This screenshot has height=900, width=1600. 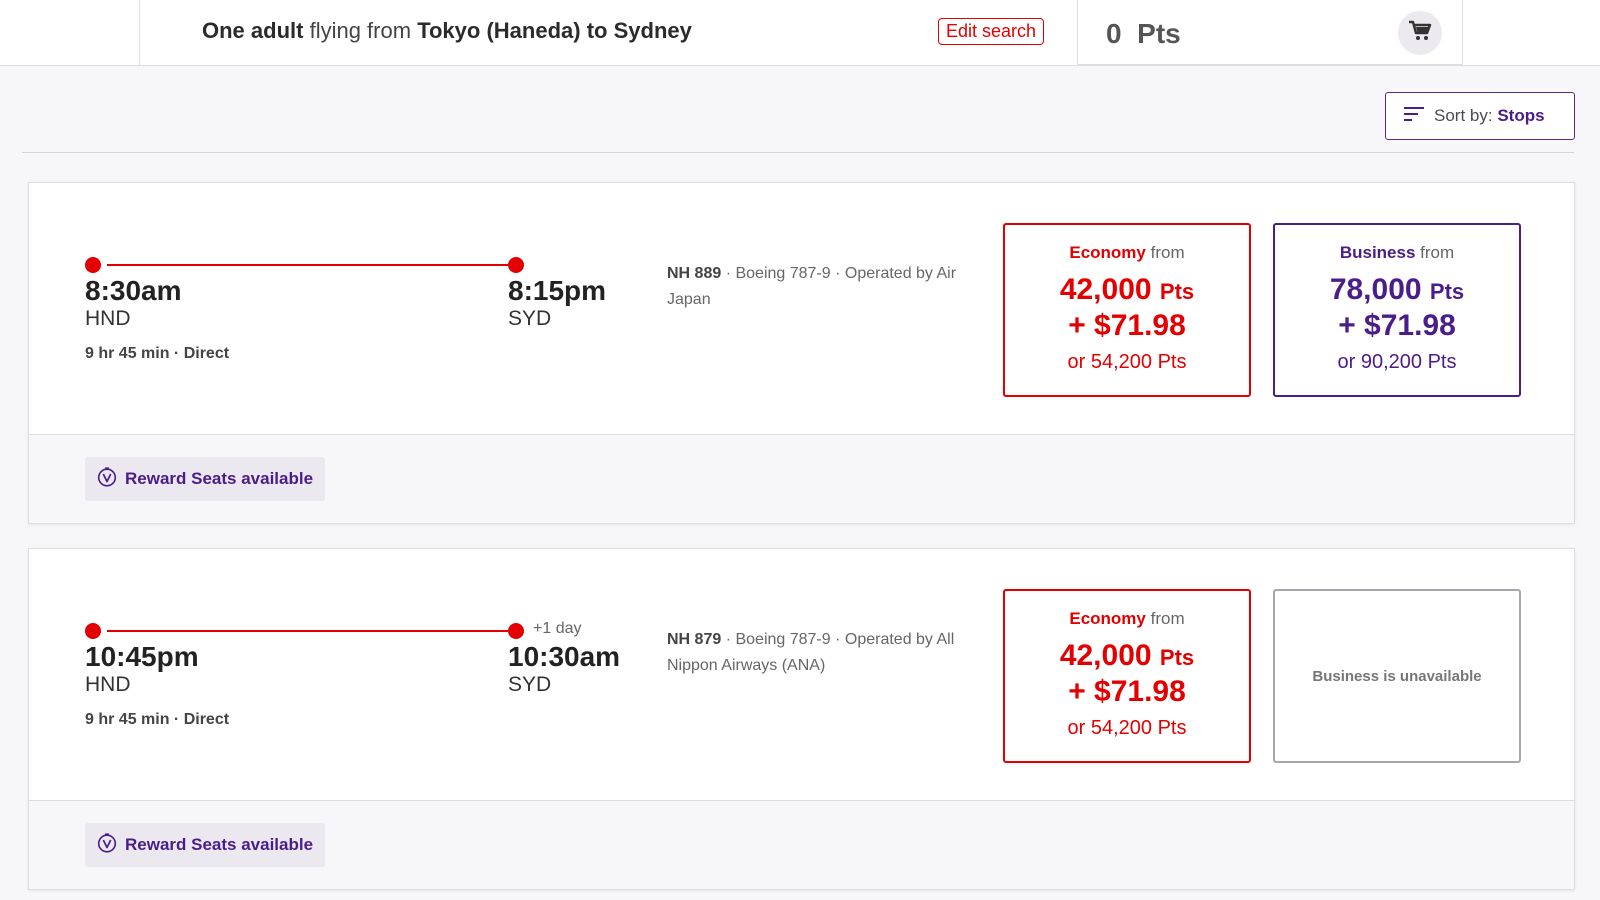 What do you see at coordinates (1521, 115) in the screenshot?
I see `sort-value: Stops` at bounding box center [1521, 115].